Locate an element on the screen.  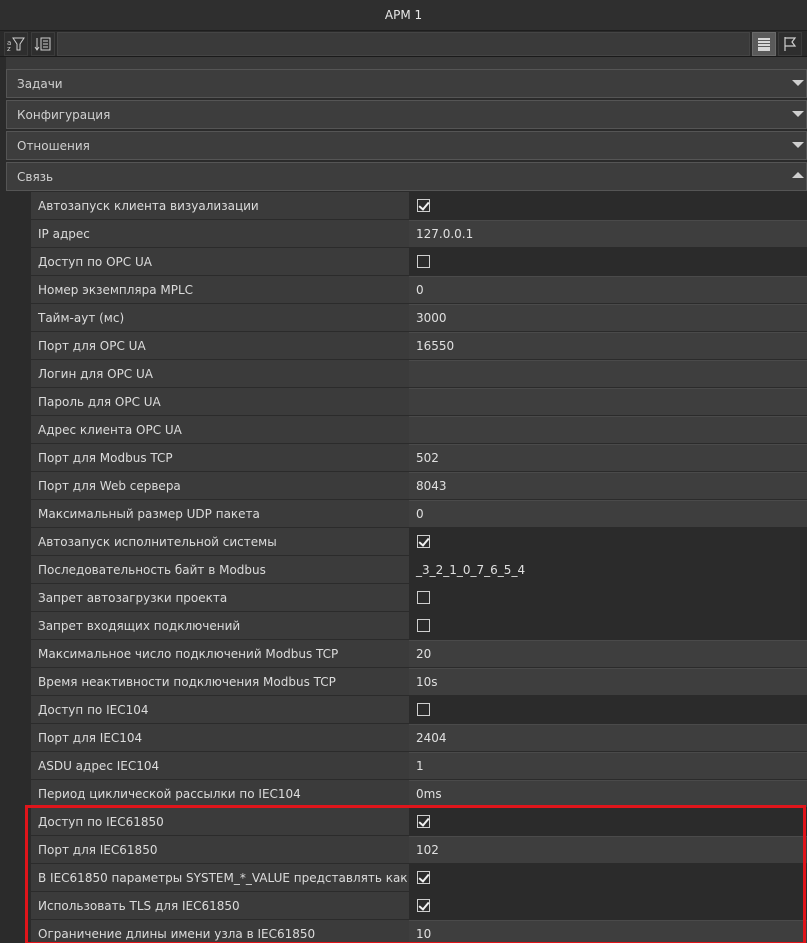
svg-text: z is located at coordinates (9, 48).